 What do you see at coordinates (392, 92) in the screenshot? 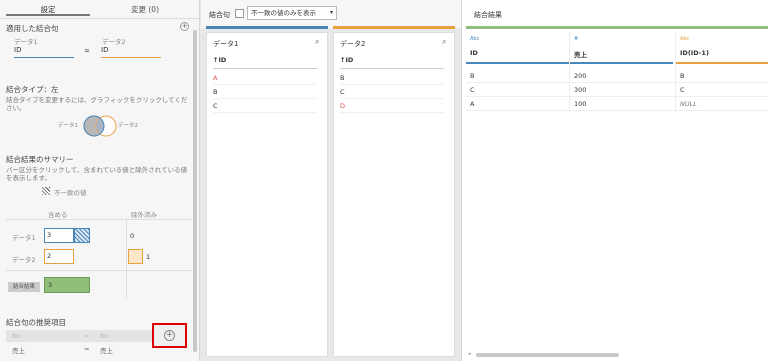
I see `data2-value-C: C` at bounding box center [392, 92].